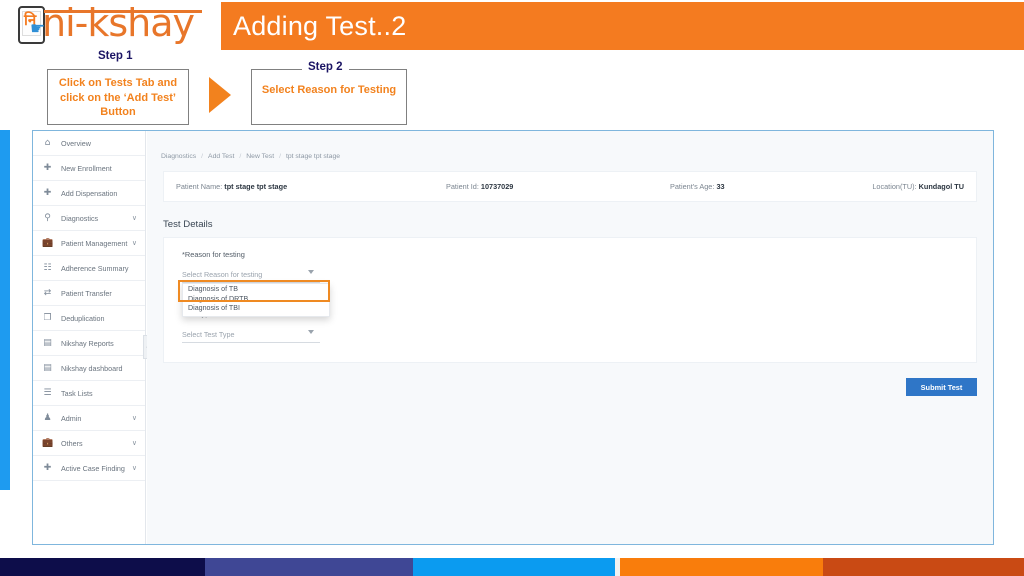 Image resolution: width=1024 pixels, height=576 pixels. What do you see at coordinates (80, 218) in the screenshot?
I see `sidebar-item-label: Diagnostics` at bounding box center [80, 218].